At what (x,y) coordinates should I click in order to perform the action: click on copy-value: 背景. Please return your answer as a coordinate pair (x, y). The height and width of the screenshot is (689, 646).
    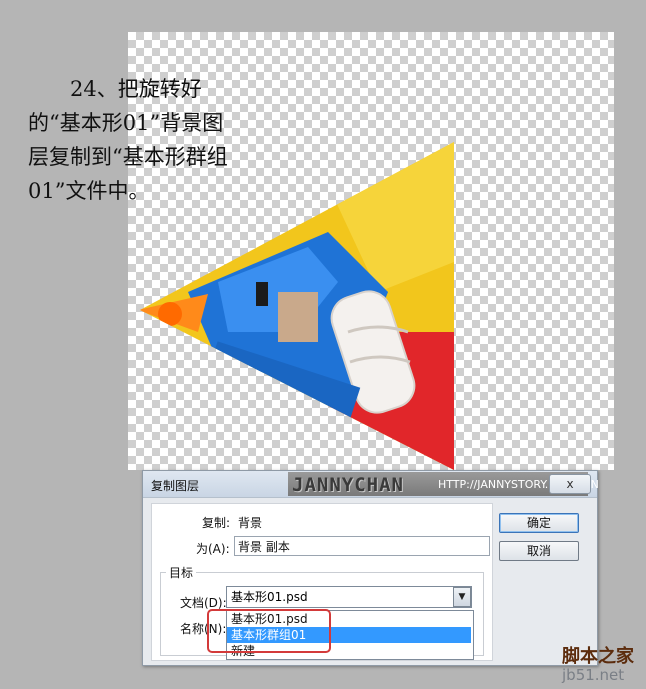
    Looking at the image, I should click on (250, 523).